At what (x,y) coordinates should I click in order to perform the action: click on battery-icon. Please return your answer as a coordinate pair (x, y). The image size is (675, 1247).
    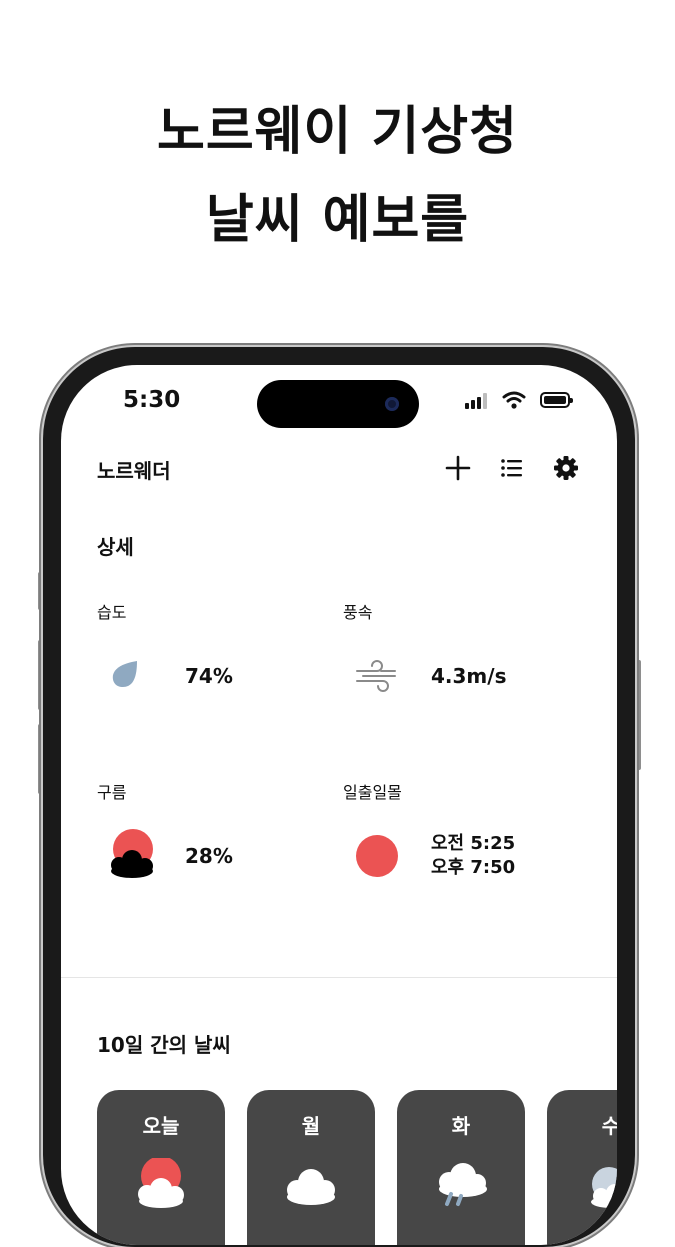
    Looking at the image, I should click on (556, 400).